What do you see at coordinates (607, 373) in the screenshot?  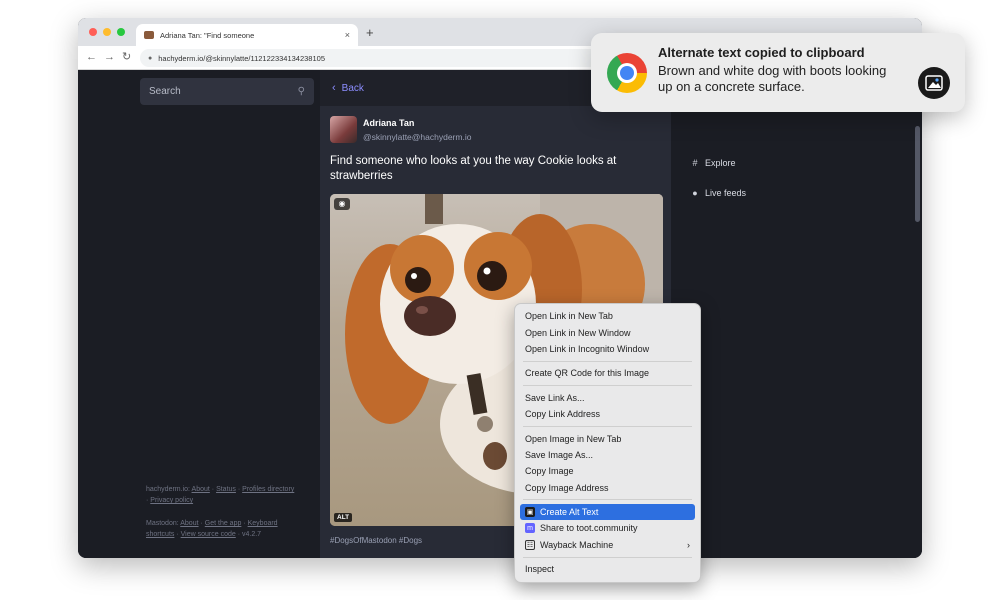 I see `menu-item-create-qr-code: Create QR Code for this Image` at bounding box center [607, 373].